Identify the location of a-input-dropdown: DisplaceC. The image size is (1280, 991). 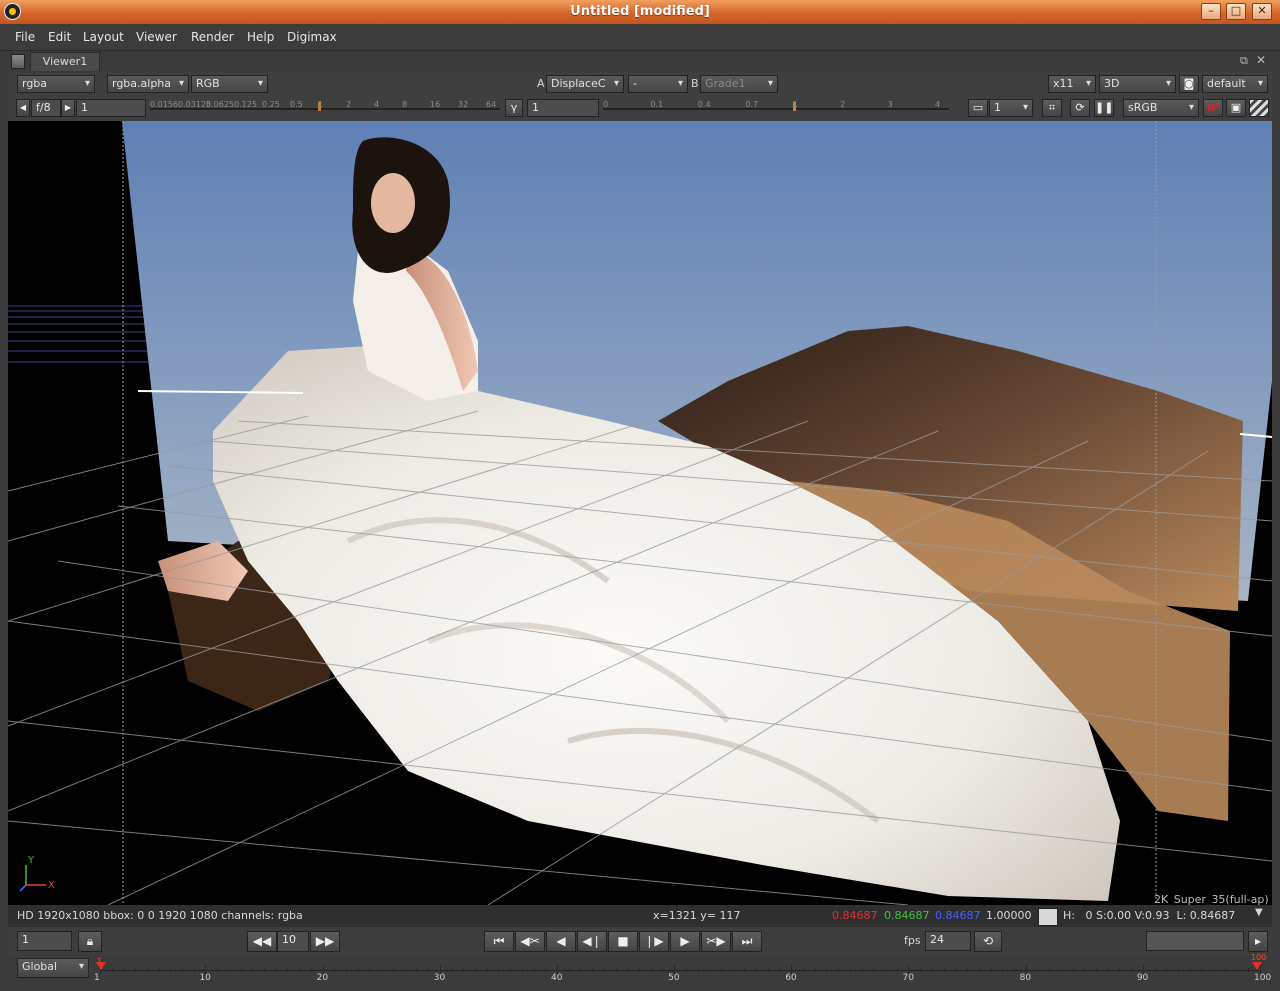
(585, 84).